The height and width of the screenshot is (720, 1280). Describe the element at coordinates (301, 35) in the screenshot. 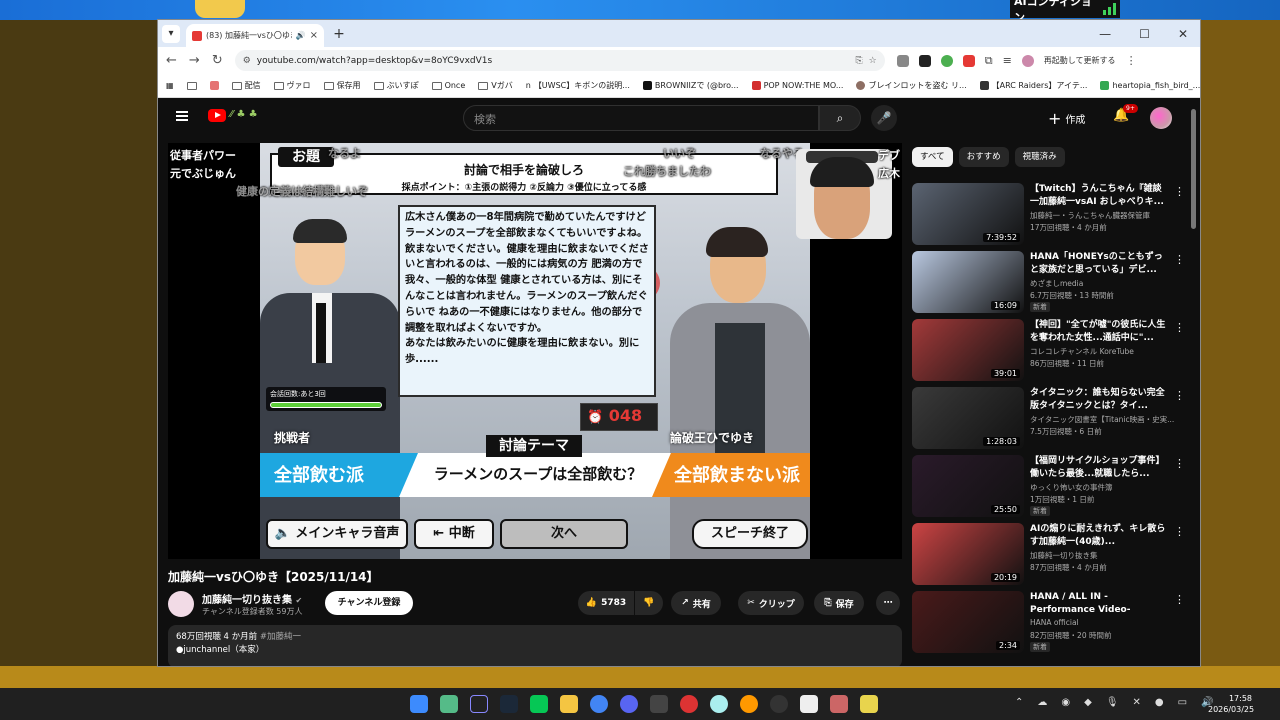

I see `speaker-icon: 🔊` at that location.